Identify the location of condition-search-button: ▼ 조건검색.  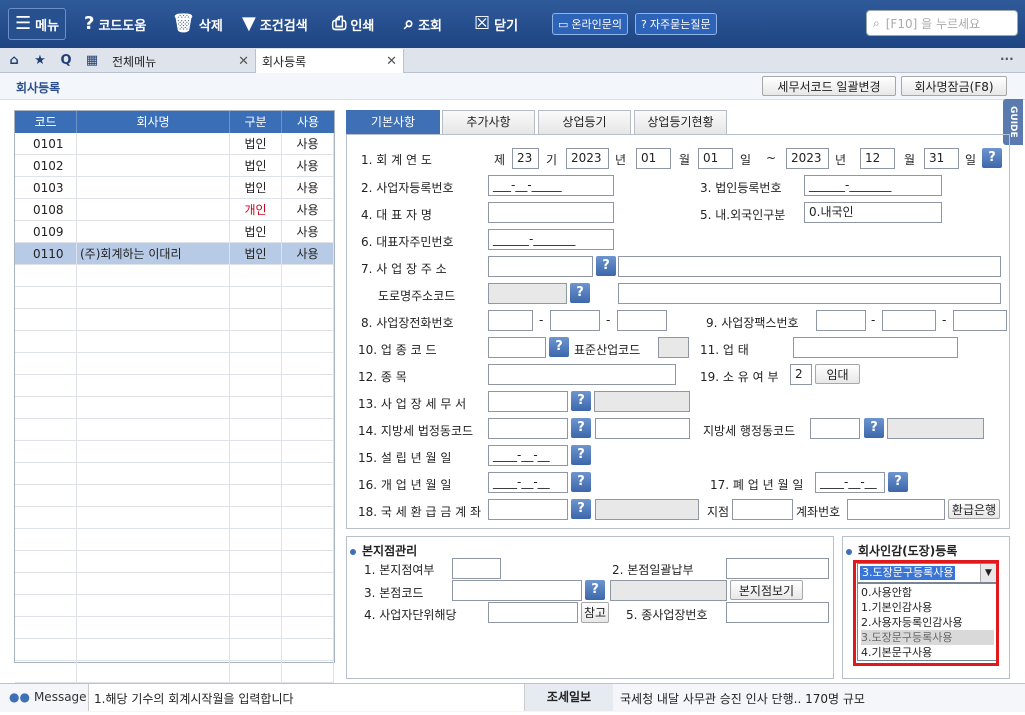
(275, 24).